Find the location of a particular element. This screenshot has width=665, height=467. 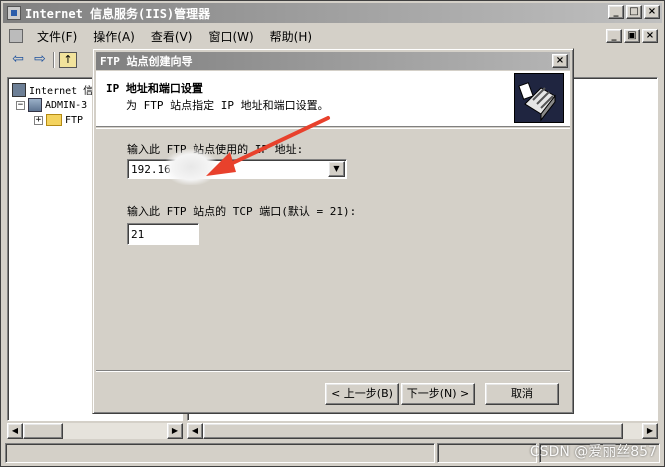

annotation-arrow-overlay is located at coordinates (268, 146).